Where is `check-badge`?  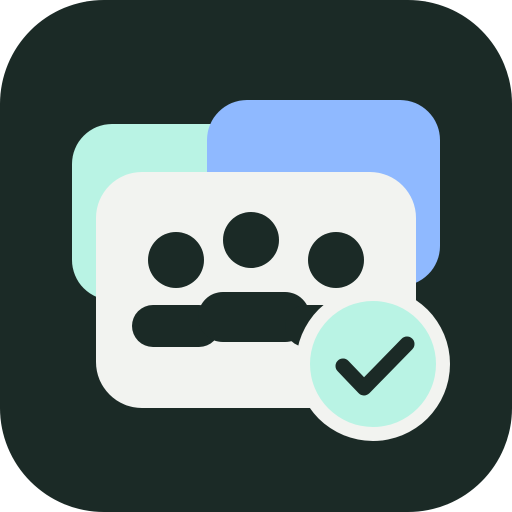
check-badge is located at coordinates (373, 364).